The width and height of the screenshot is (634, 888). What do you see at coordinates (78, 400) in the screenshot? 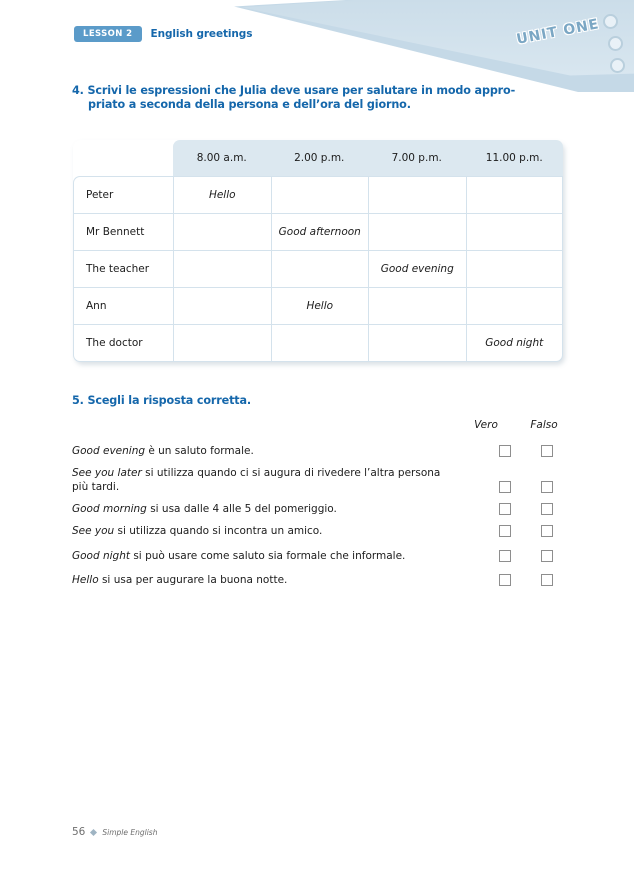
I see `exercise-5-number: 5.` at bounding box center [78, 400].